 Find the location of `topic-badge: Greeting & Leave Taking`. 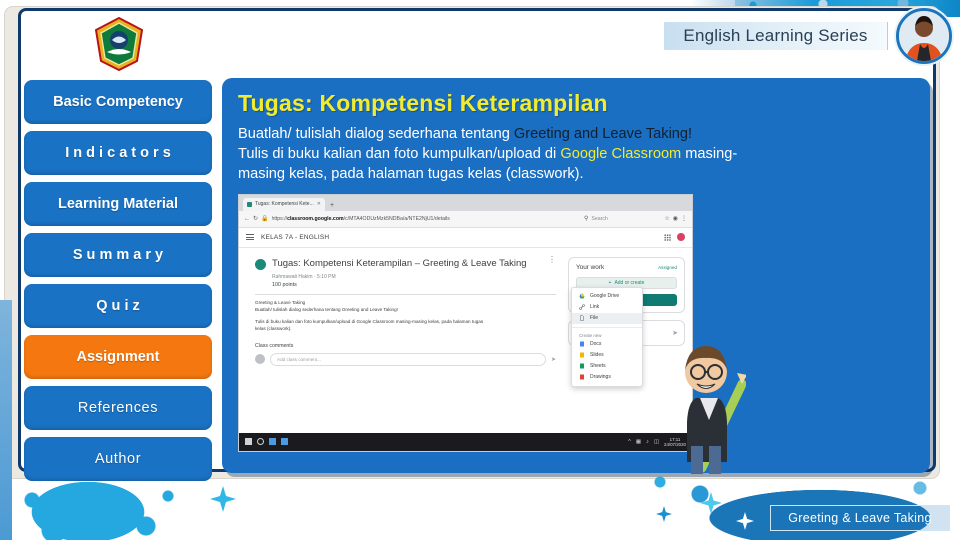

topic-badge: Greeting & Leave Taking is located at coordinates (860, 518).